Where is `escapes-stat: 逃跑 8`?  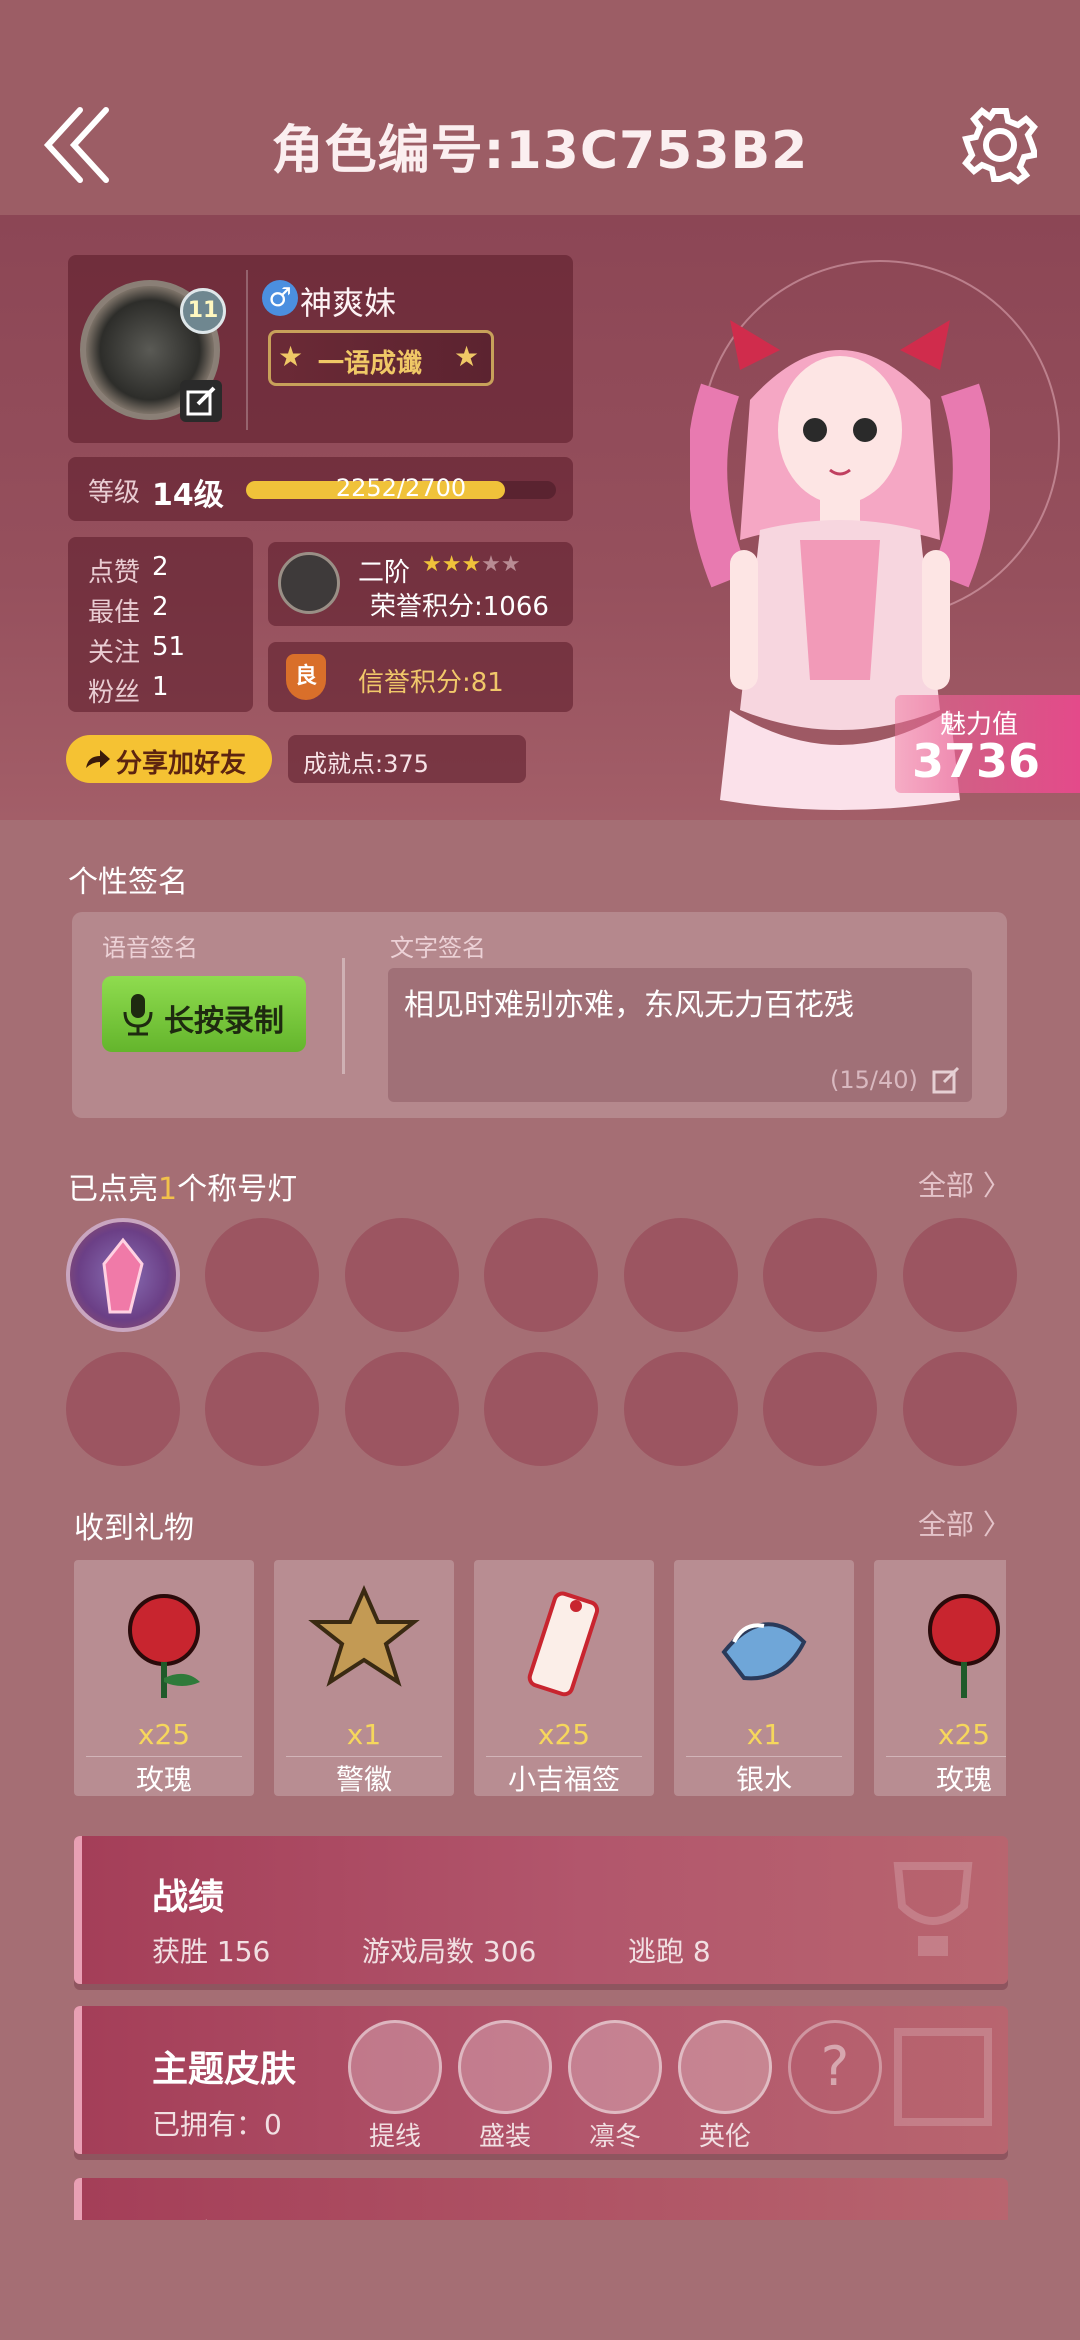
escapes-stat: 逃跑 8 is located at coordinates (669, 1951).